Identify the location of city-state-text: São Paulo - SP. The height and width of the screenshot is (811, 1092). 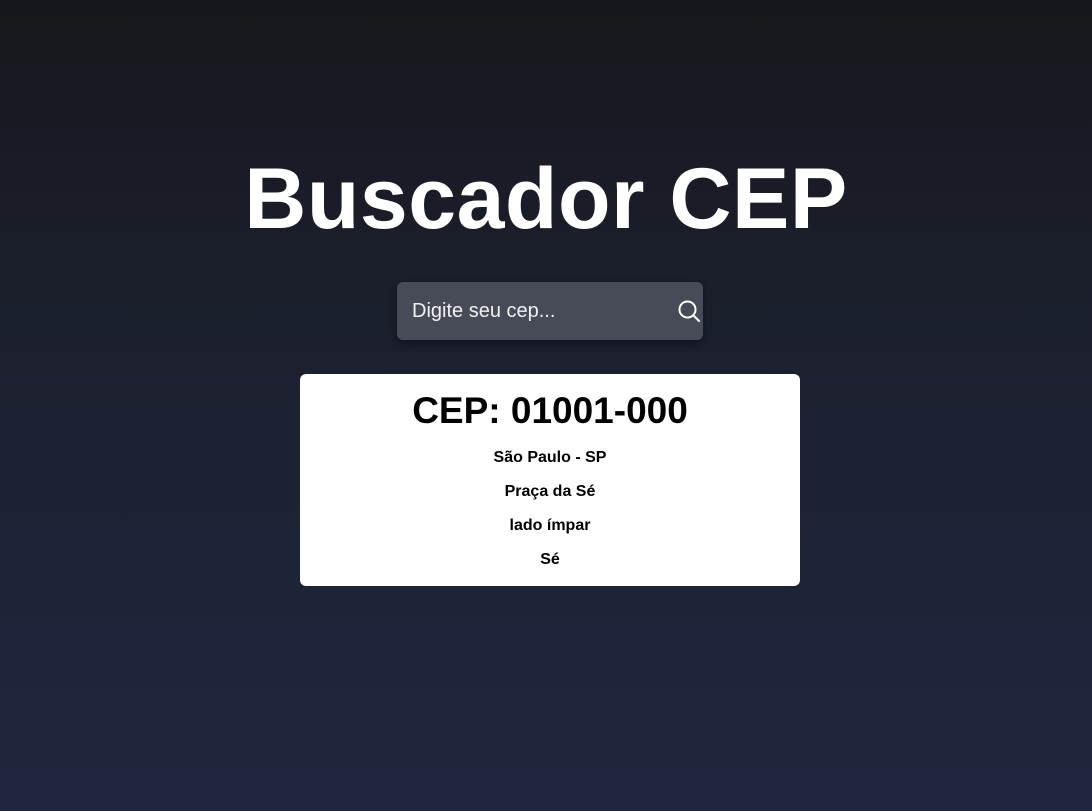
(550, 457).